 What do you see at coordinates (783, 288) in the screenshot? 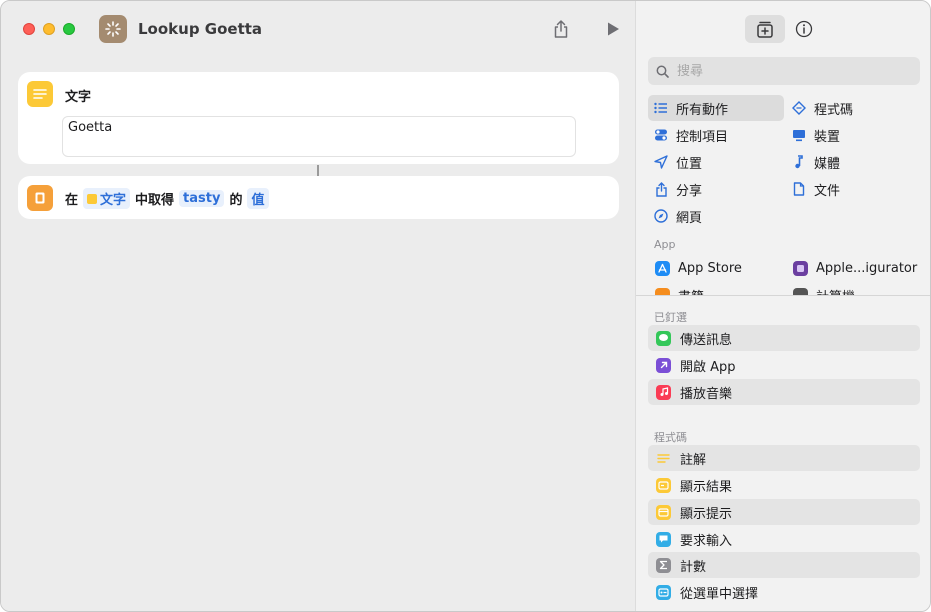
I see `app-list-overflow: 書籍 計算機` at bounding box center [783, 288].